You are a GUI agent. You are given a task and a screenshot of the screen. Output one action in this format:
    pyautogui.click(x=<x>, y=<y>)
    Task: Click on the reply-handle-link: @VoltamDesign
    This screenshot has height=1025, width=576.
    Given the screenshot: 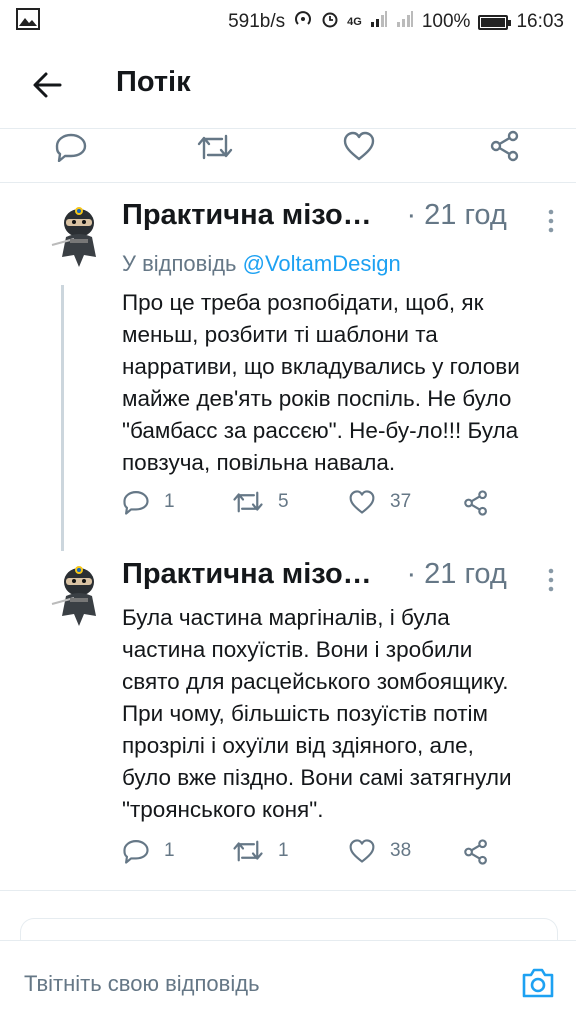 What is the action you would take?
    pyautogui.click(x=322, y=263)
    